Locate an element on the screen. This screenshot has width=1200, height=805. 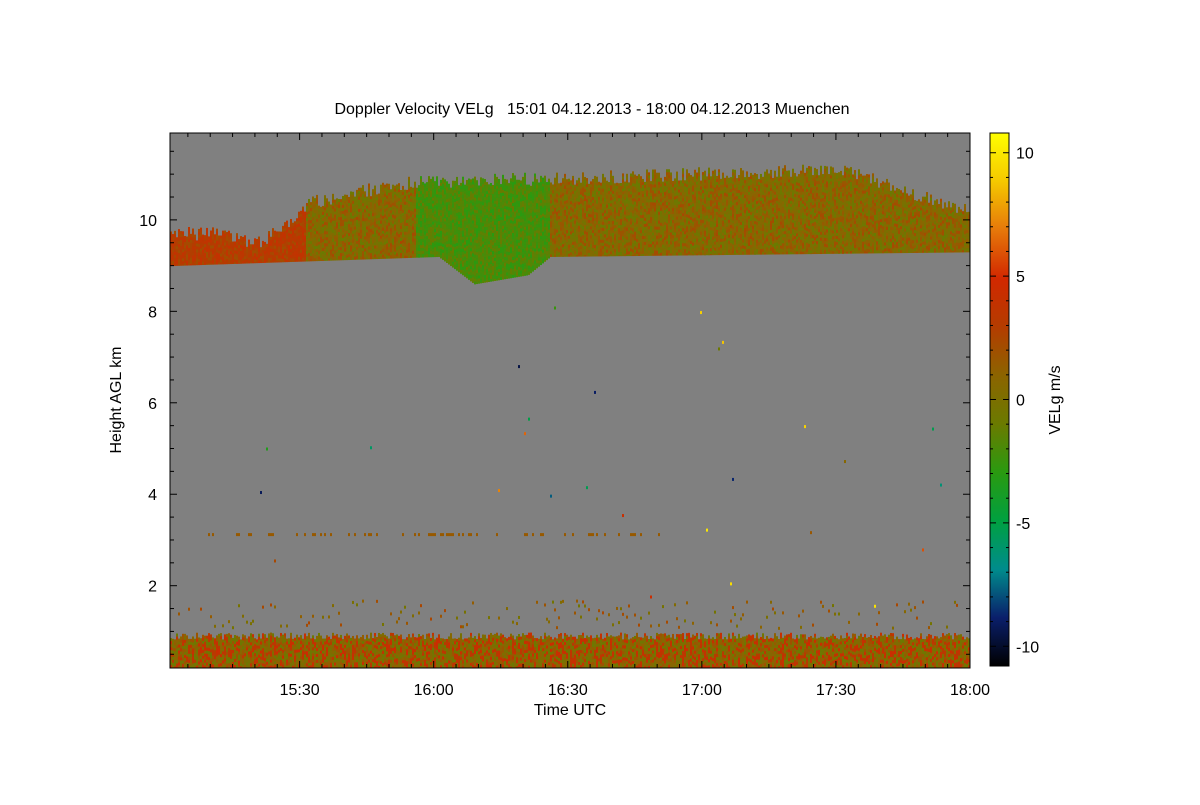
velocity-cell-low is located at coordinates (421, 605).